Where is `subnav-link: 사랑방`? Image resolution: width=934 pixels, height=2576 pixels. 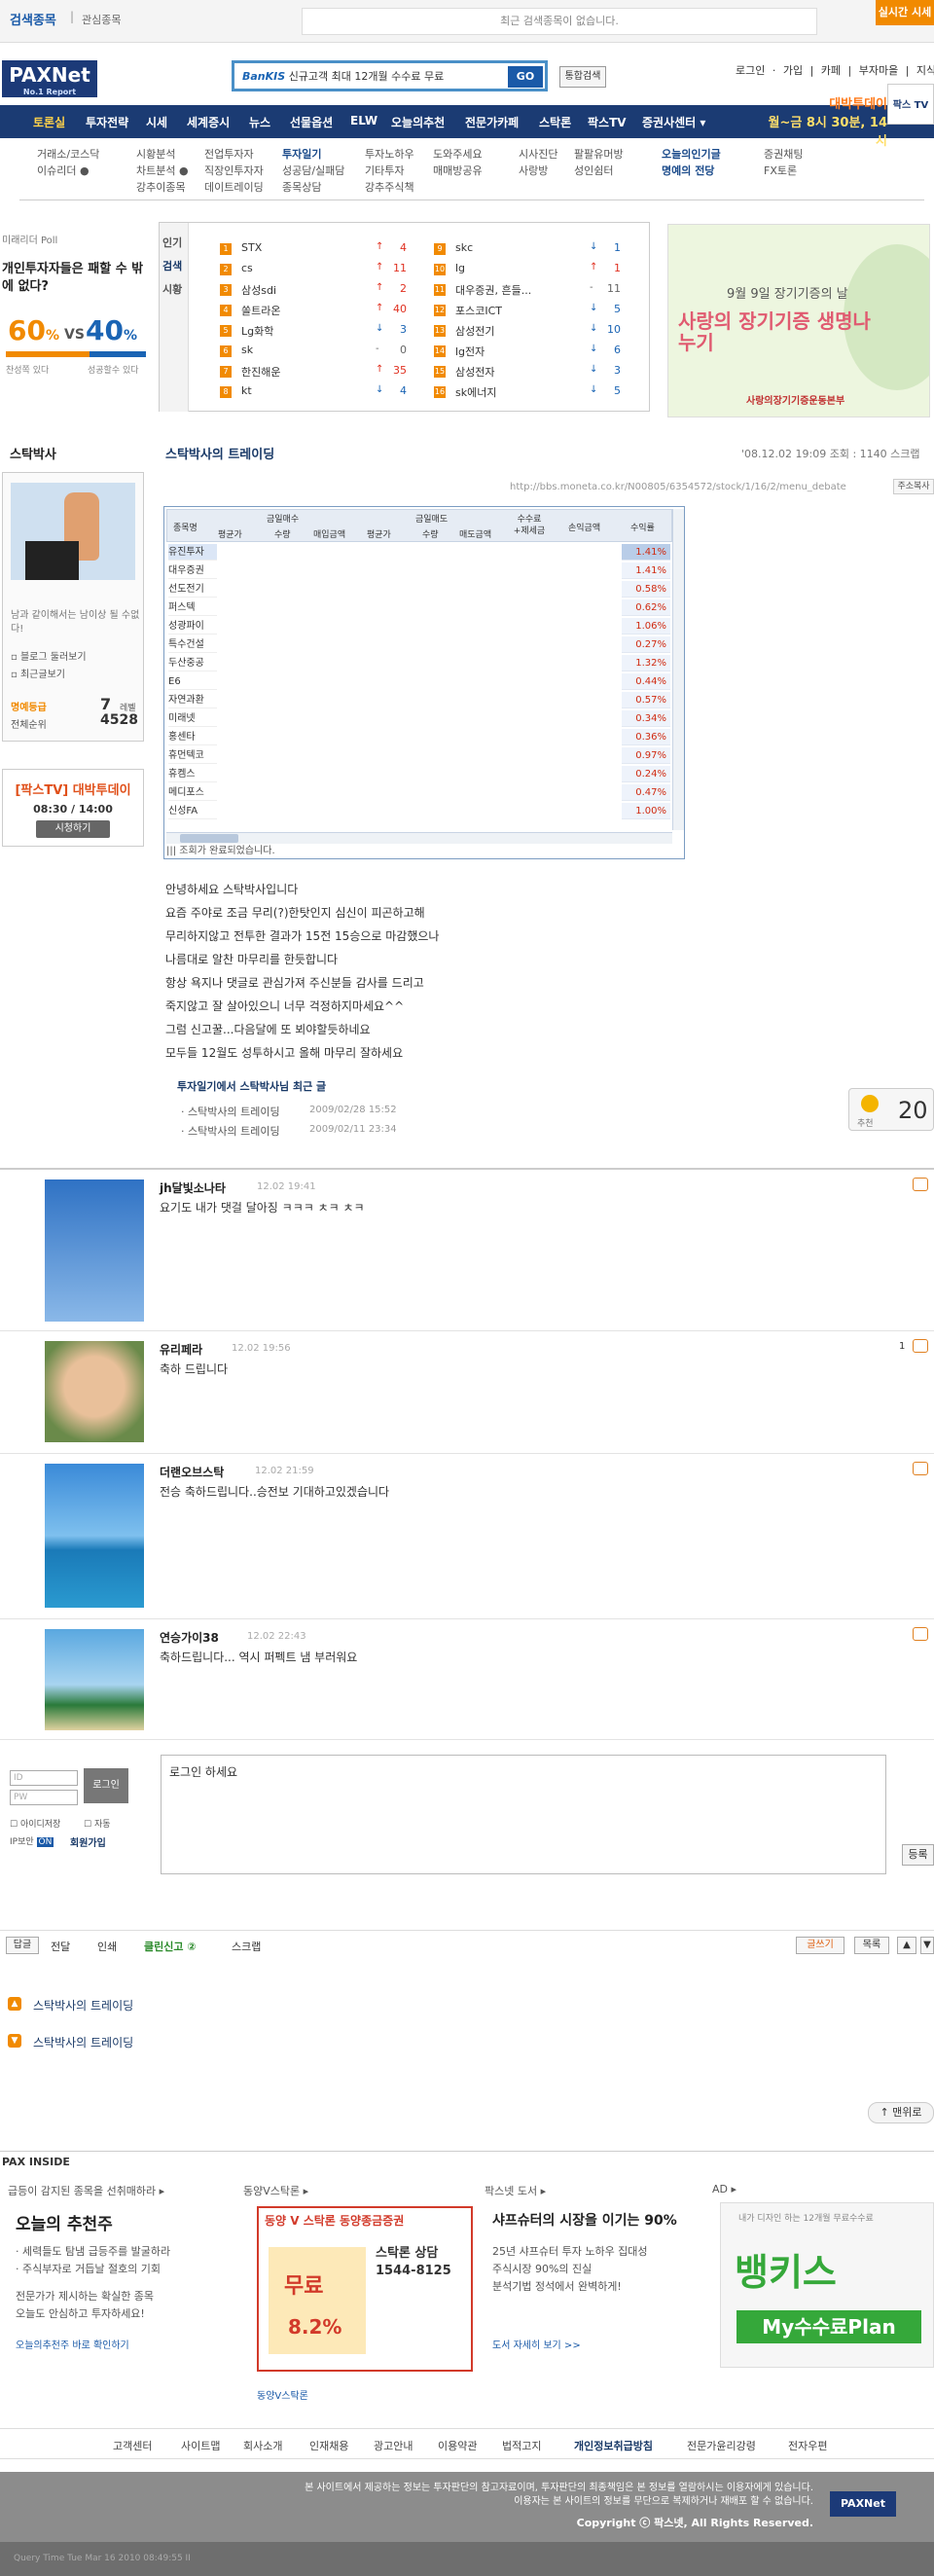 subnav-link: 사랑방 is located at coordinates (538, 171).